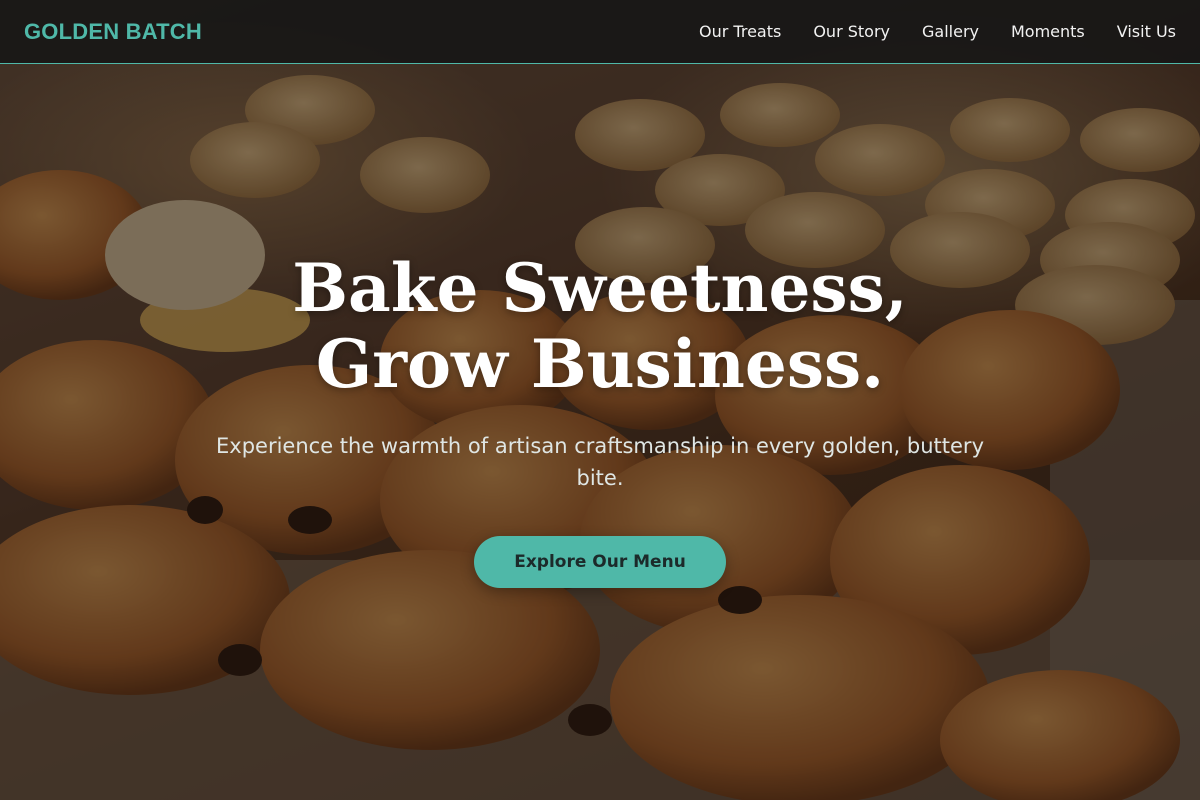 This screenshot has width=1200, height=800. I want to click on nav-item-moments: Moments, so click(1048, 32).